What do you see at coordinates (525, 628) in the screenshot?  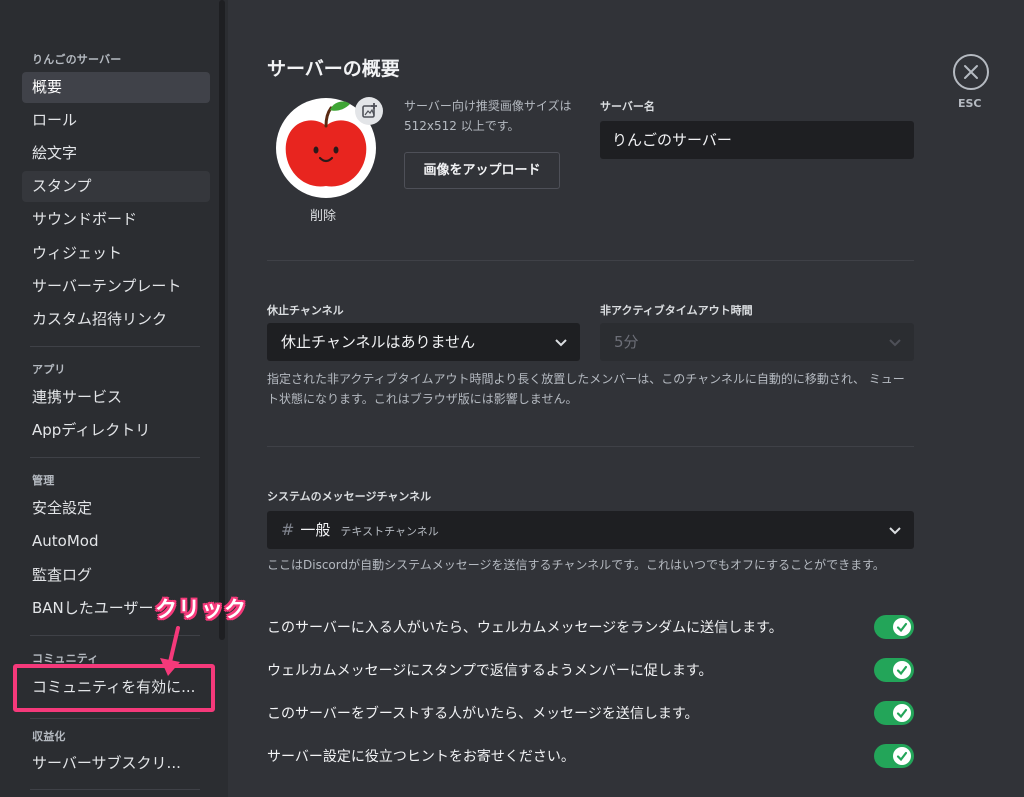 I see `toggle-label-welcome-message: このサーバーに入る人がいたら、ウェルカムメッセージをランダムに送信します。` at bounding box center [525, 628].